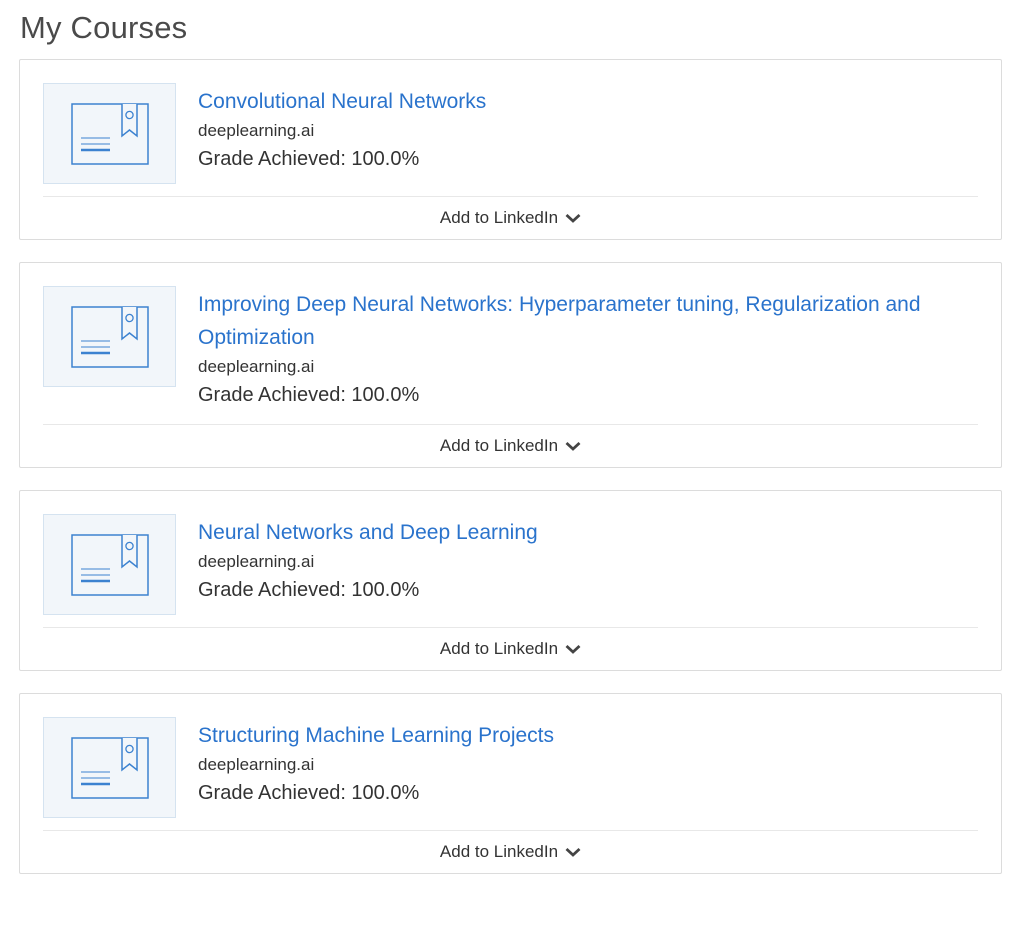 Image resolution: width=1024 pixels, height=925 pixels. I want to click on page-title: My Courses, so click(104, 27).